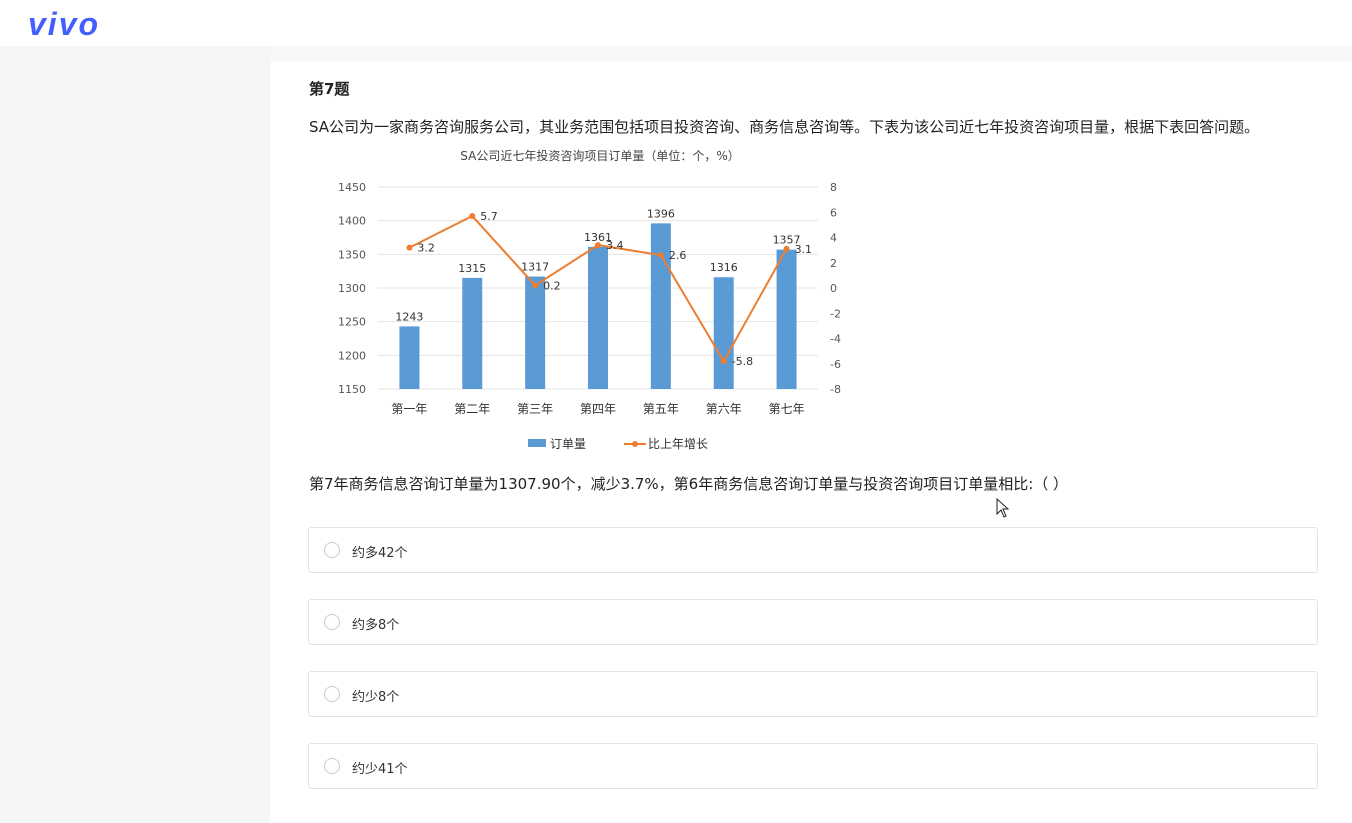  Describe the element at coordinates (352, 254) in the screenshot. I see `y-left-tick-label: 1350` at that location.